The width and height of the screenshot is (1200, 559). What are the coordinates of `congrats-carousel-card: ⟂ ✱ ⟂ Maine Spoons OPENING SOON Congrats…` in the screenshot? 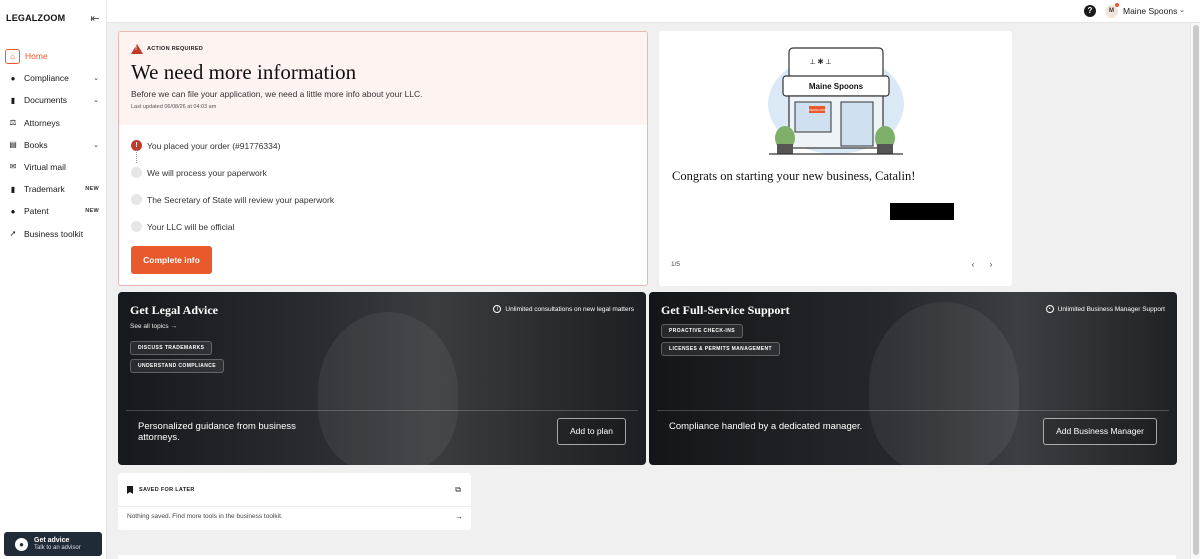 It's located at (835, 158).